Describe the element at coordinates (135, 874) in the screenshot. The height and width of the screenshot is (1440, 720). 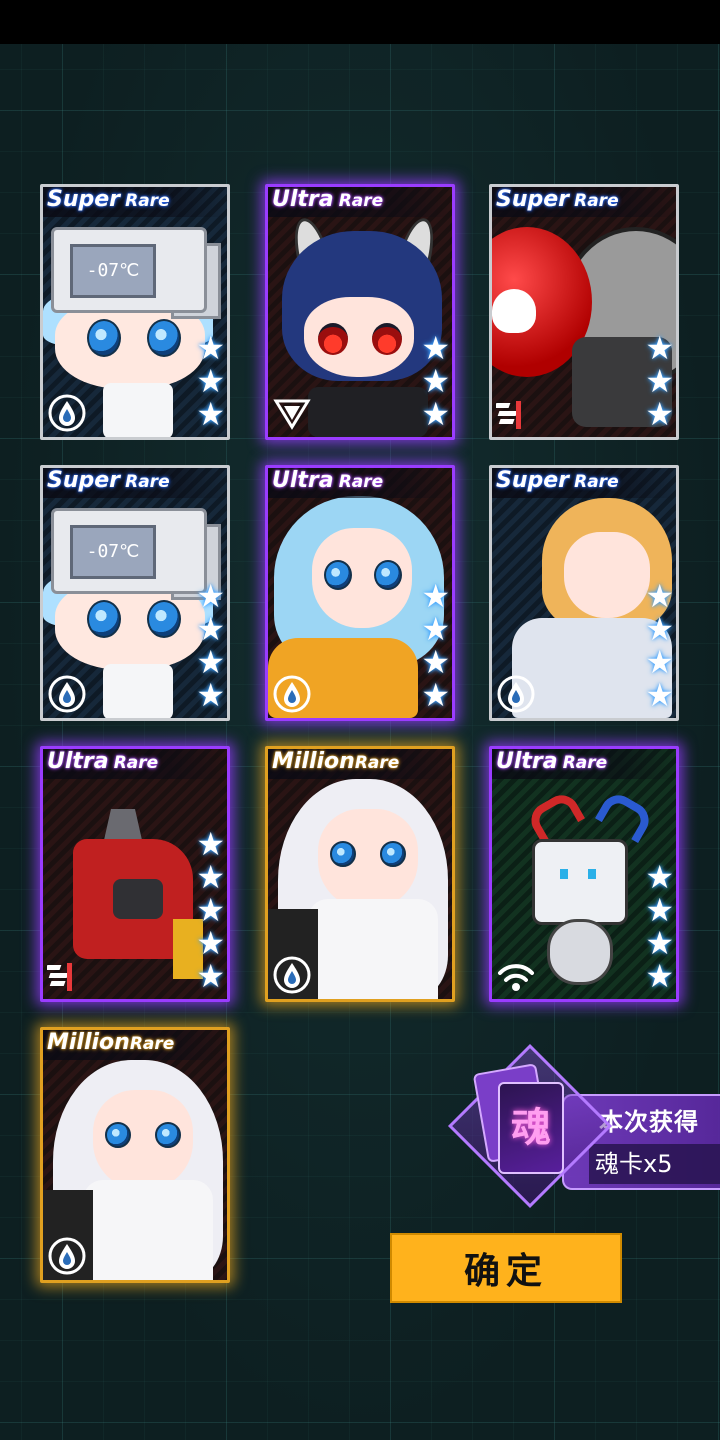
I see `card-7: Ultra Rare ★ ★ ★ ★ ★` at that location.